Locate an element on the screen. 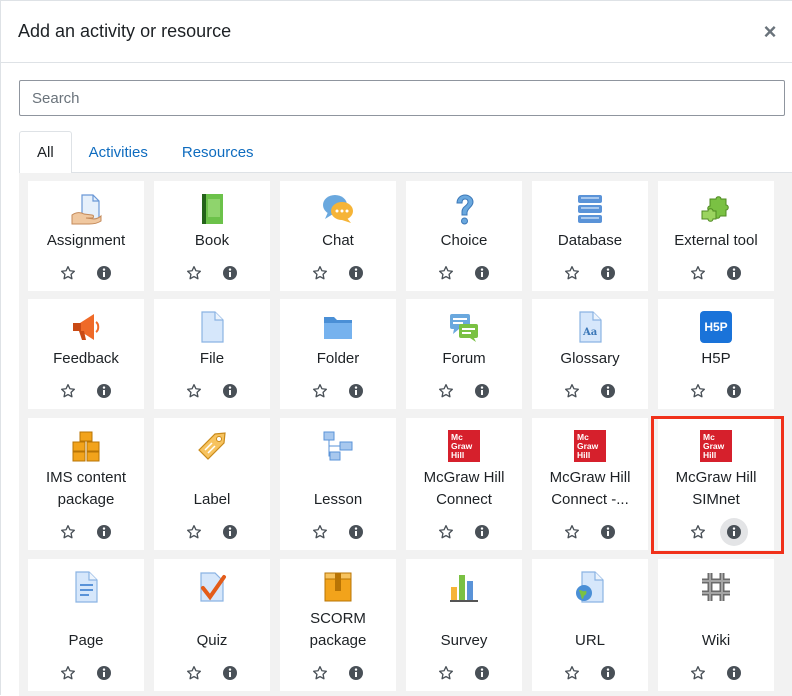 The width and height of the screenshot is (792, 696). activity-card-folder: Folder is located at coordinates (338, 354).